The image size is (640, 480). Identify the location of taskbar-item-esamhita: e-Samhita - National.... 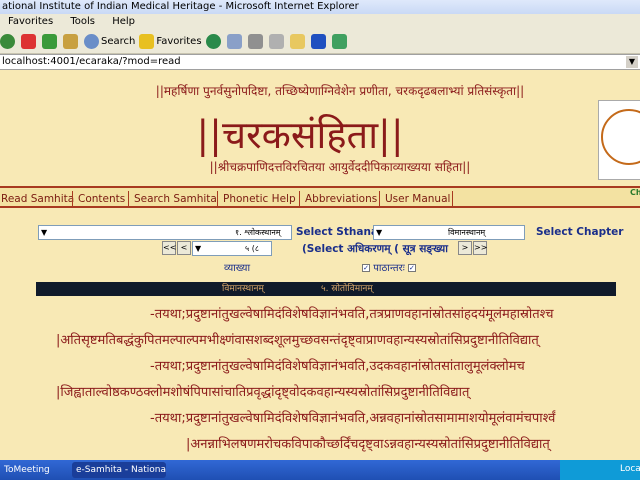
(119, 470).